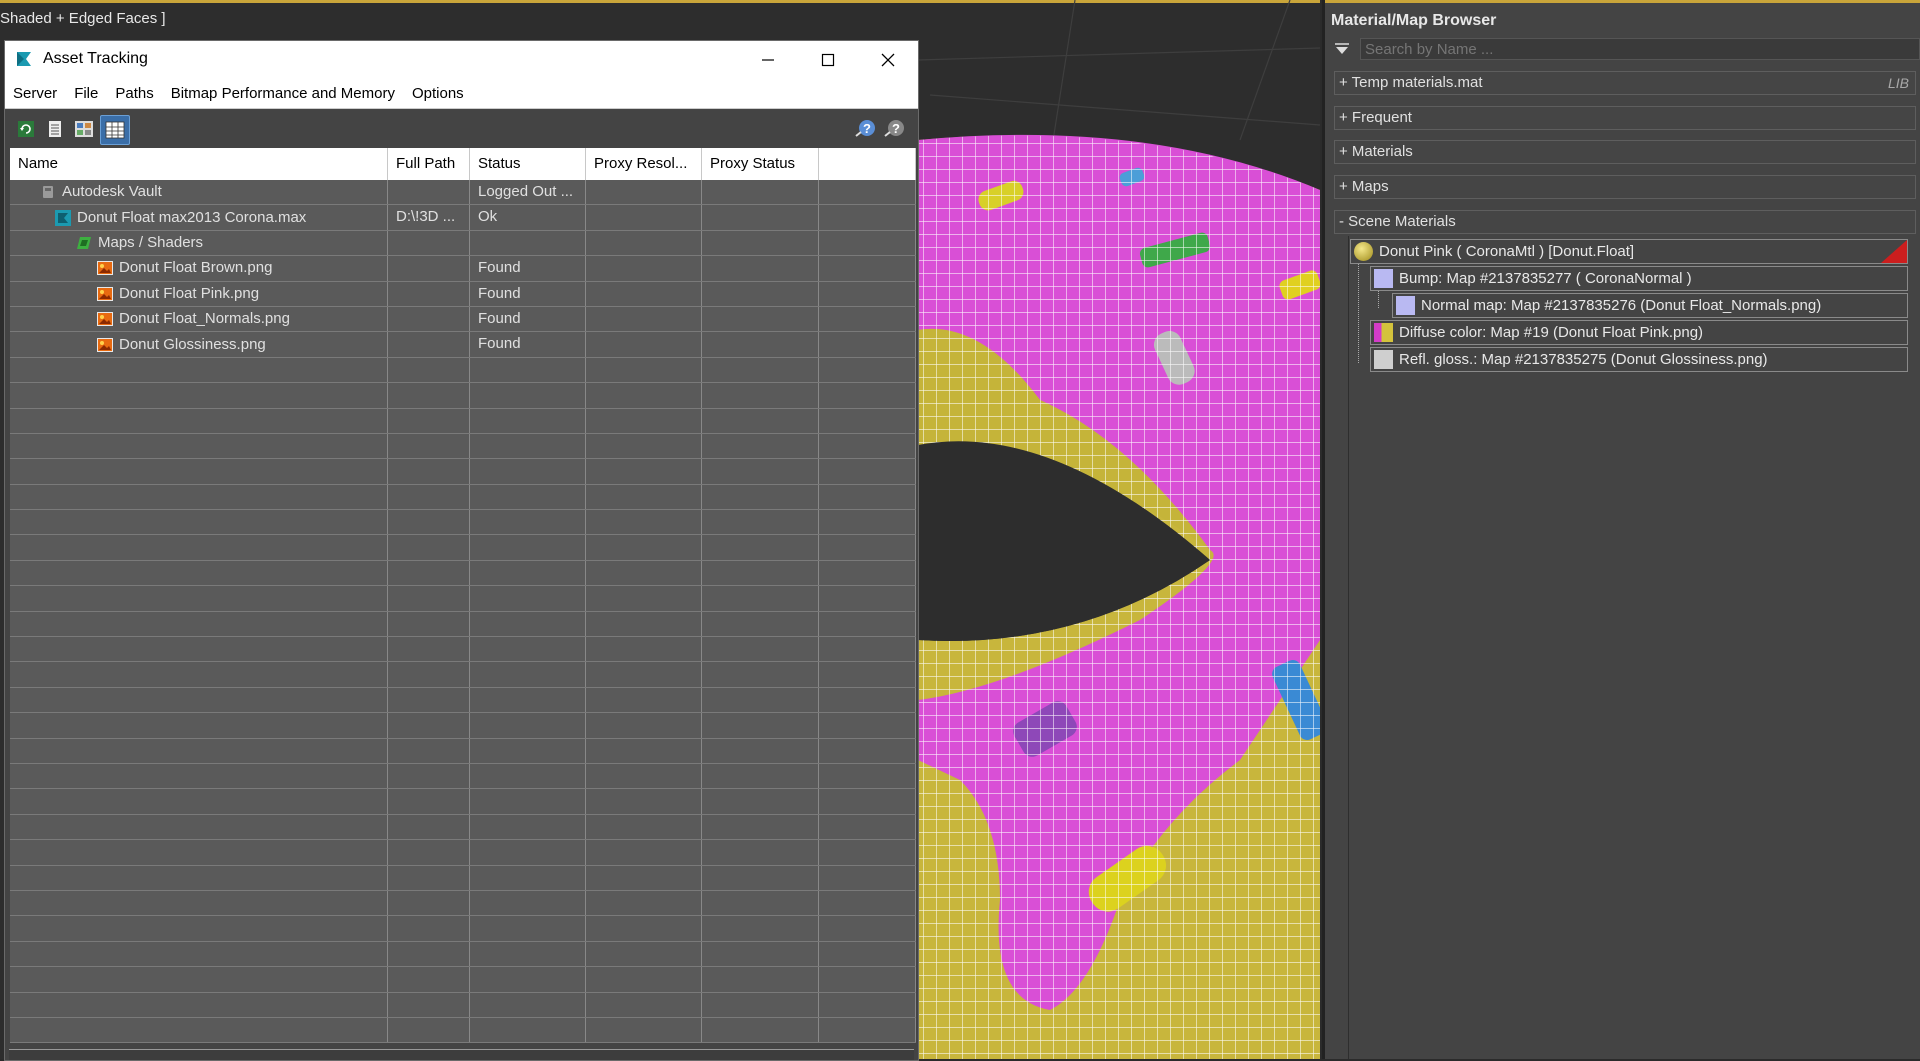 Image resolution: width=1920 pixels, height=1061 pixels. Describe the element at coordinates (199, 192) in the screenshot. I see `name-cell: Autodesk Vault` at that location.